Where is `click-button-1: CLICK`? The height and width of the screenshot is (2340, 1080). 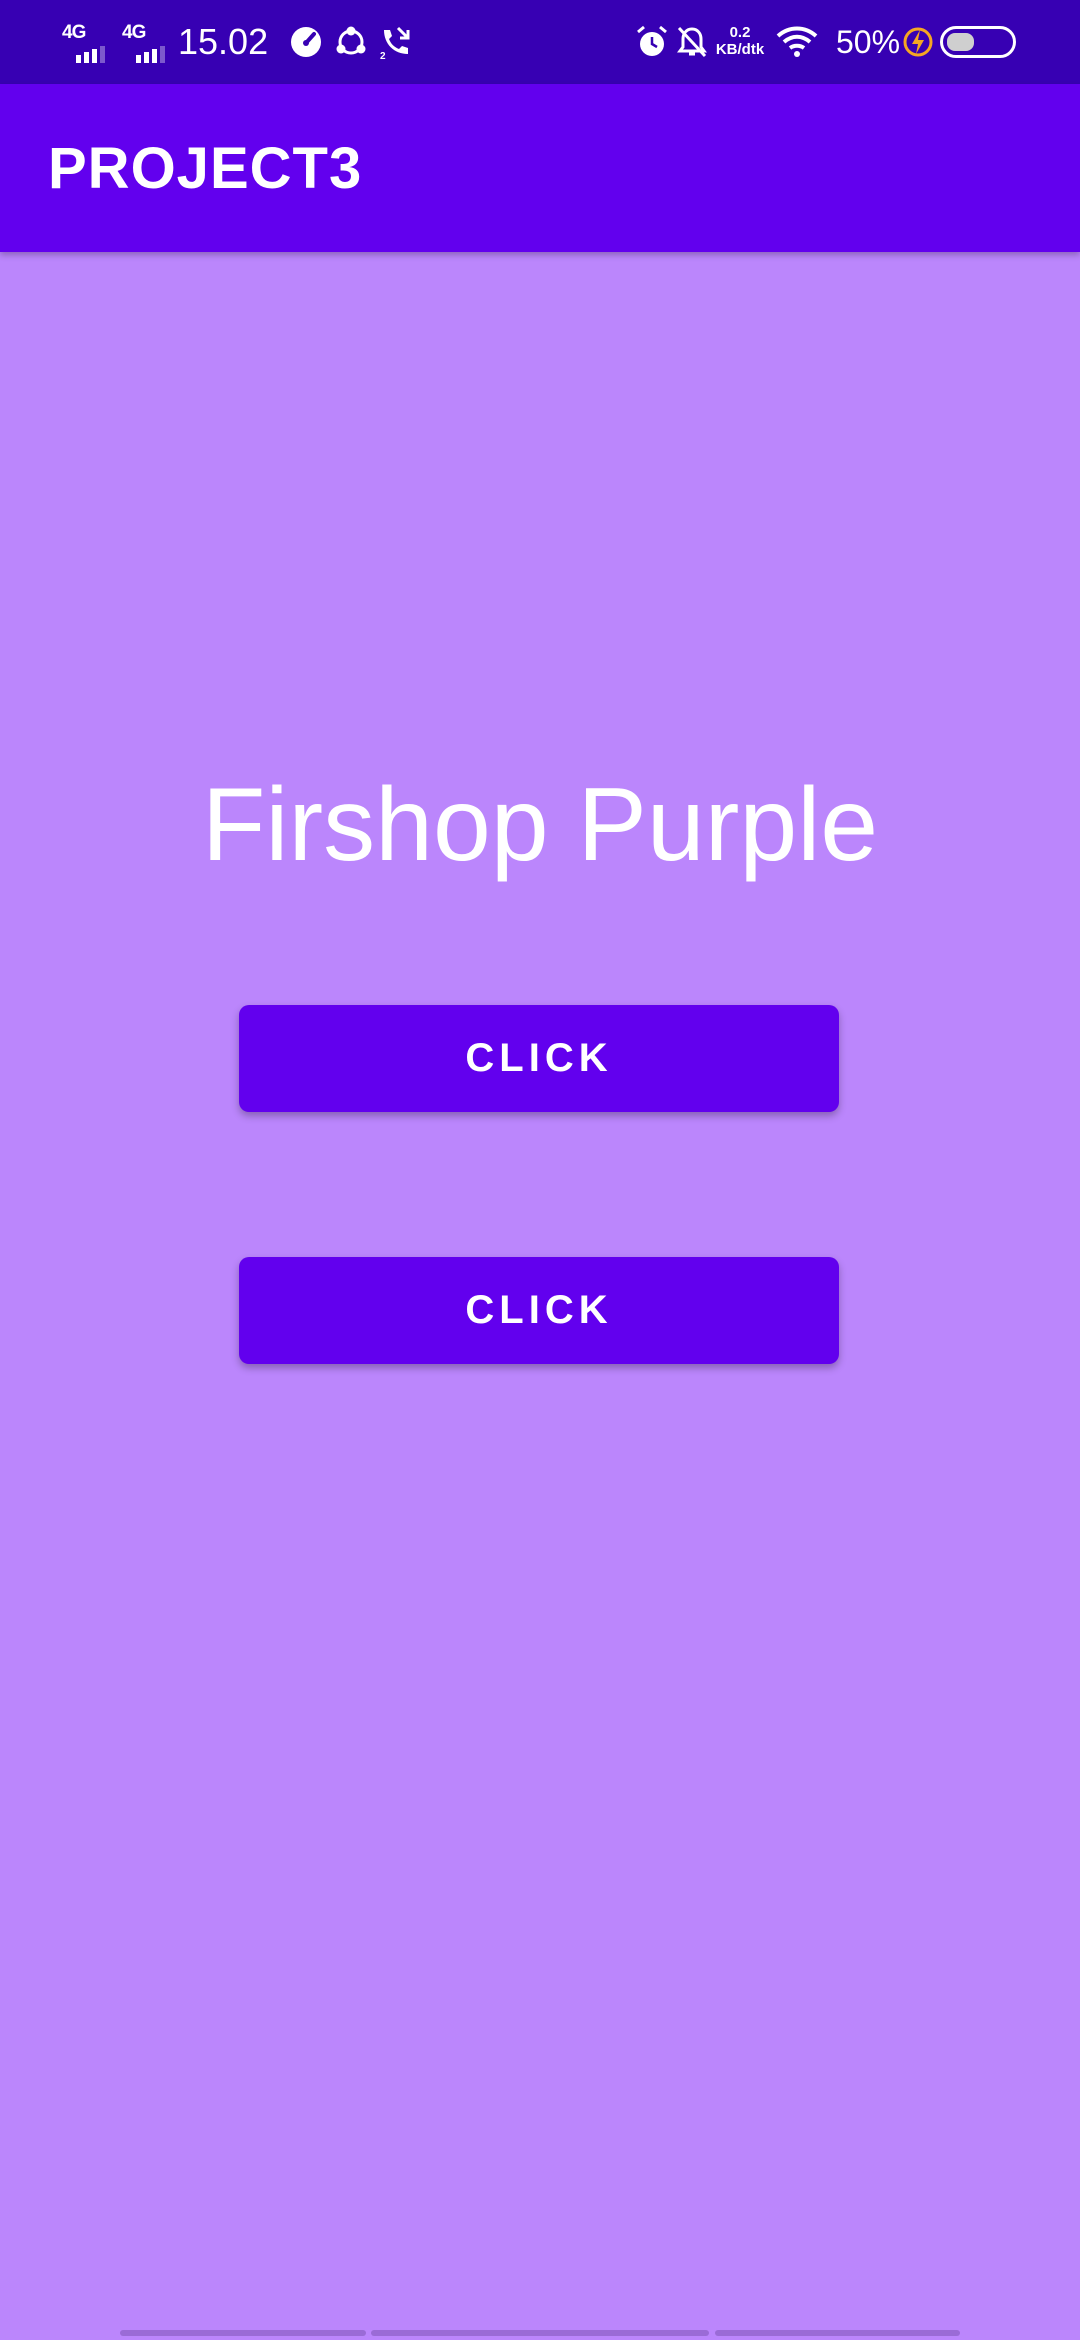
click-button-1: CLICK is located at coordinates (539, 1058).